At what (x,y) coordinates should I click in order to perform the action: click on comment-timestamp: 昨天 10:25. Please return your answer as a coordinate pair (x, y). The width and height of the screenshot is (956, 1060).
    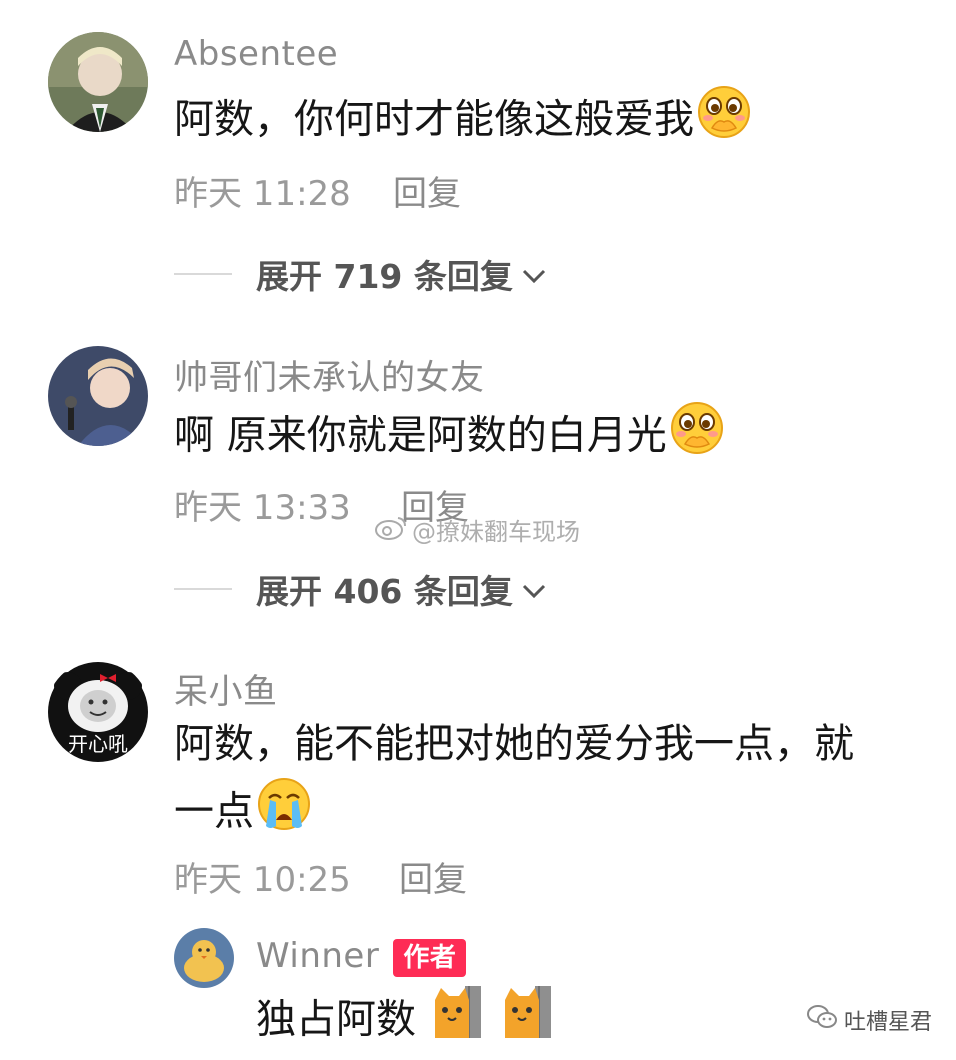
    Looking at the image, I should click on (262, 880).